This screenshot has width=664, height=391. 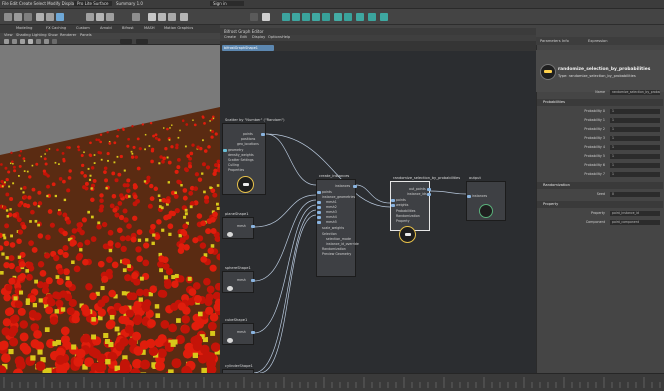 I want to click on create-row-preview: Preview Geometry, so click(x=336, y=254).